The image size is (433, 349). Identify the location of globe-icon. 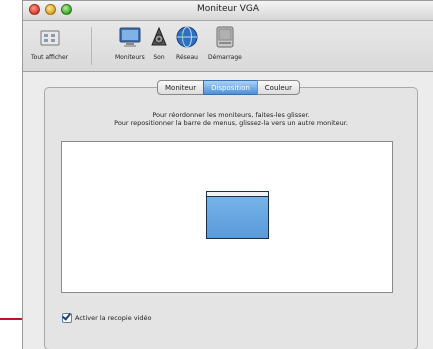
(187, 37).